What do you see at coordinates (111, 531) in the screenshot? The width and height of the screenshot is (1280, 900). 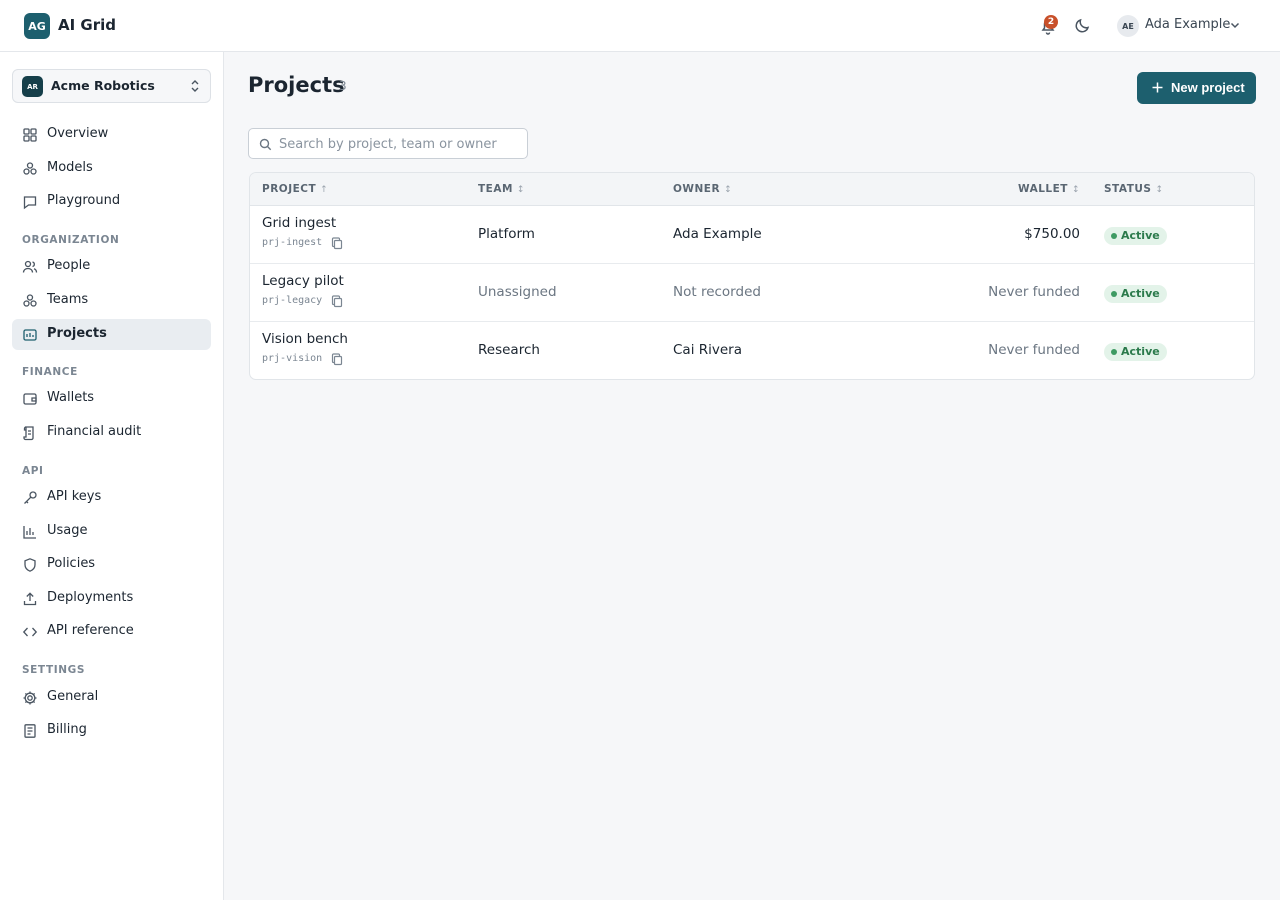 I see `sidebar-item-usage: Usage` at bounding box center [111, 531].